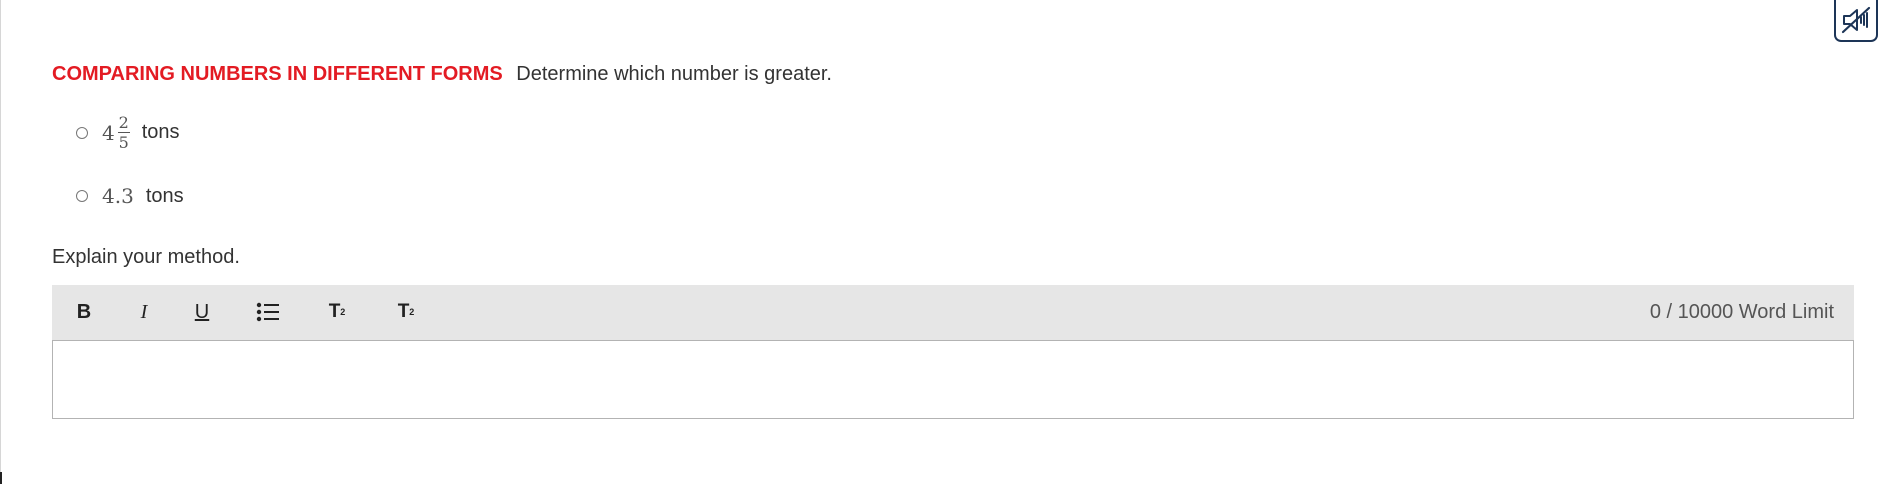 This screenshot has height=484, width=1890. Describe the element at coordinates (144, 312) in the screenshot. I see `italic-button: I` at that location.